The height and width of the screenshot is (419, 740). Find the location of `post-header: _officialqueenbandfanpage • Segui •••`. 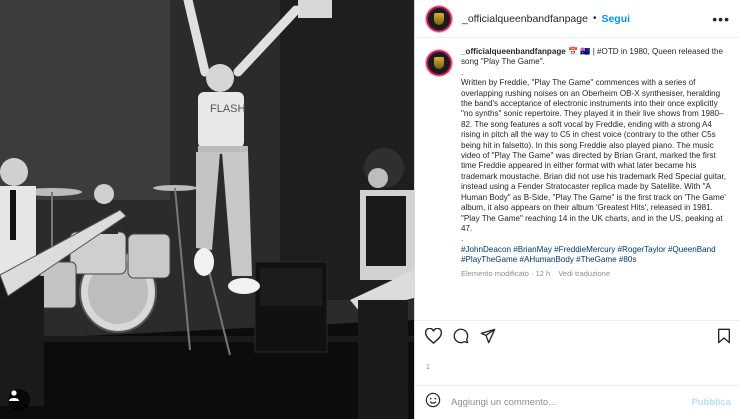

post-header: _officialqueenbandfanpage • Segui ••• is located at coordinates (577, 19).